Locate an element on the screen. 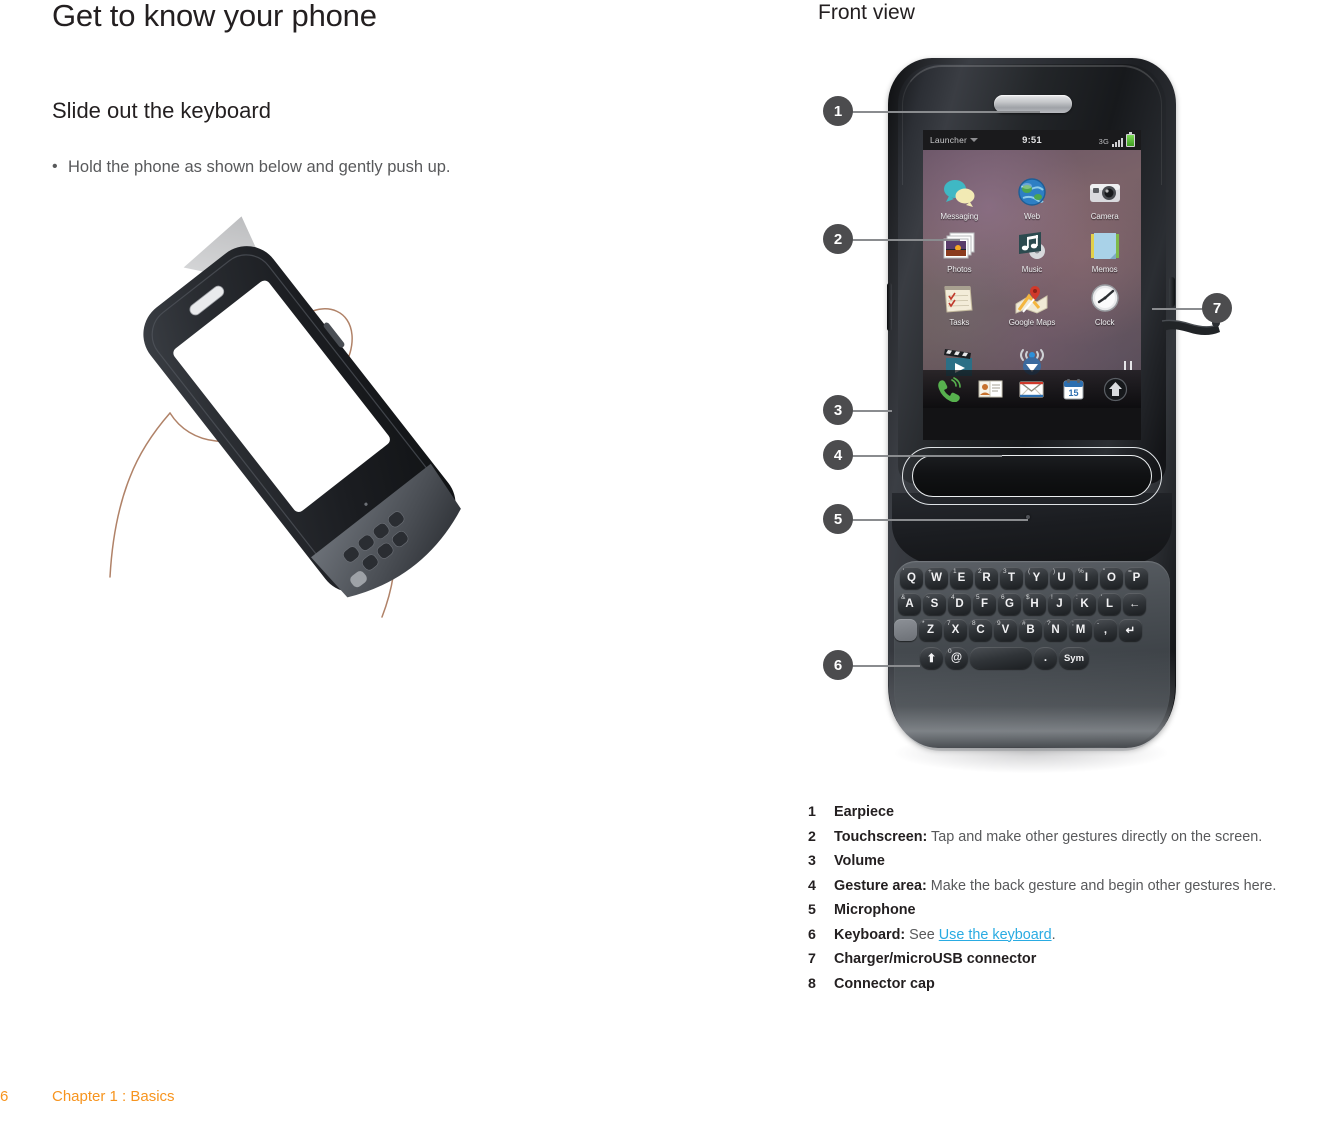  key-sup: 7 is located at coordinates (949, 623).